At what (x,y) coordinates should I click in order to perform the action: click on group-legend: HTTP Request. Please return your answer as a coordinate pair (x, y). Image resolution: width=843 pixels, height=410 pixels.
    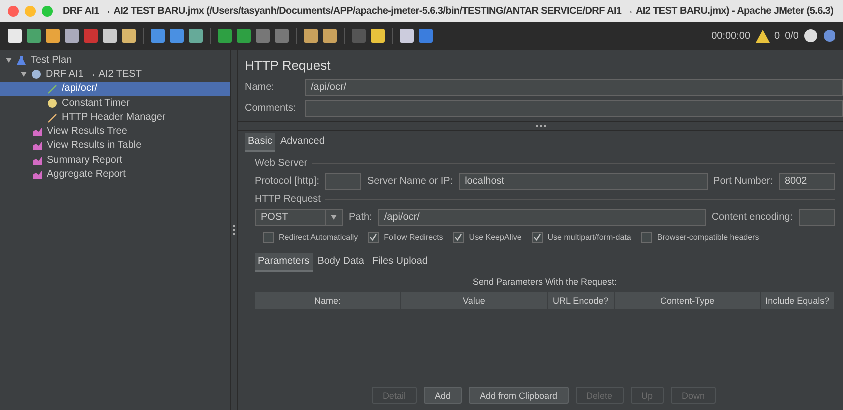
    Looking at the image, I should click on (288, 199).